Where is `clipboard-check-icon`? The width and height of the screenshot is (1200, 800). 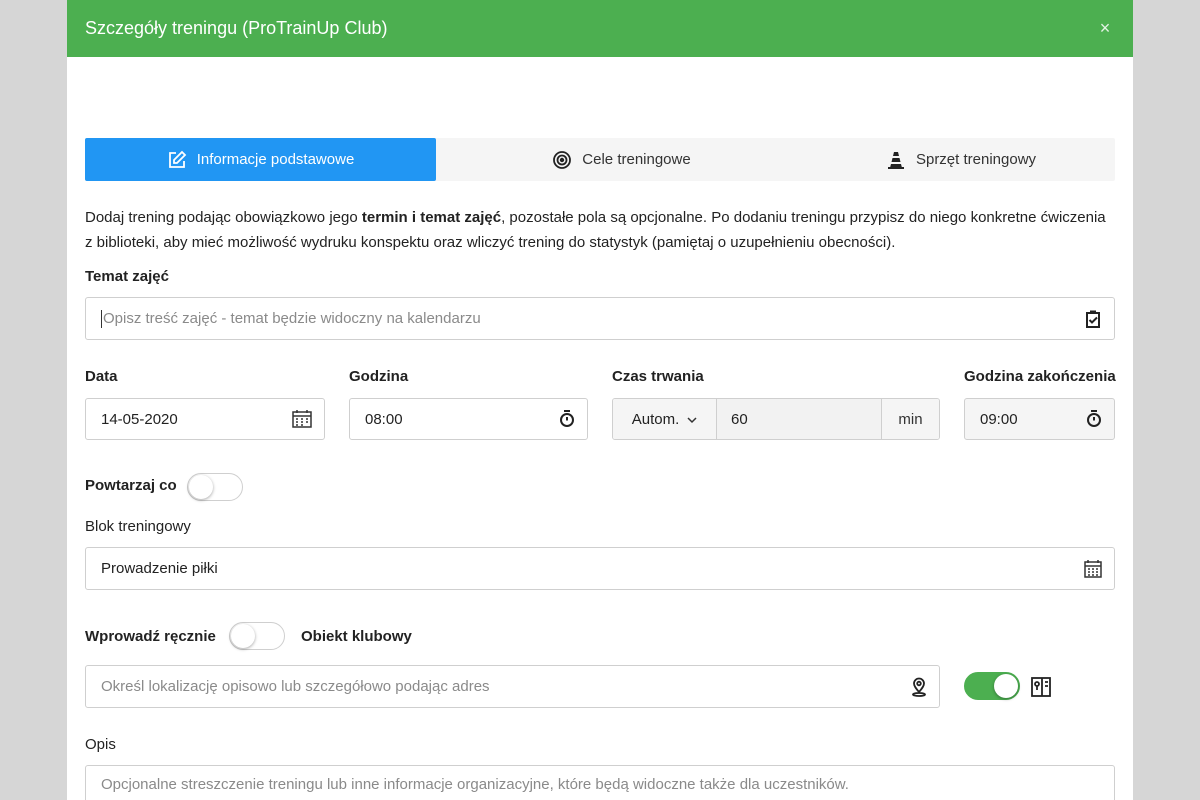 clipboard-check-icon is located at coordinates (1093, 319).